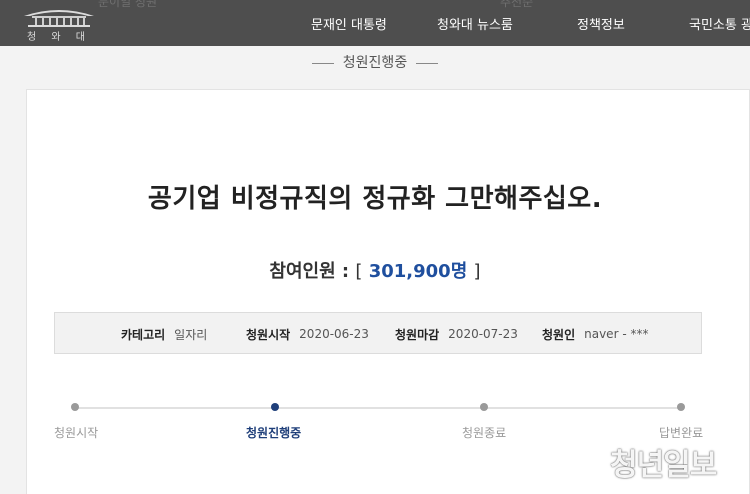 This screenshot has width=750, height=494. Describe the element at coordinates (375, 199) in the screenshot. I see `petition-title: 공기업 비정규직의 정규화 그만해주십오.` at that location.